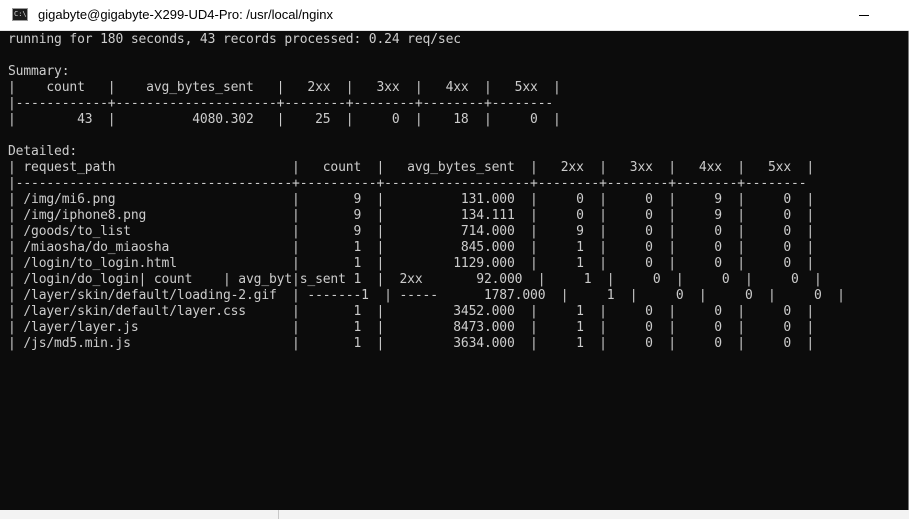  I want to click on minimize-icon, so click(864, 15).